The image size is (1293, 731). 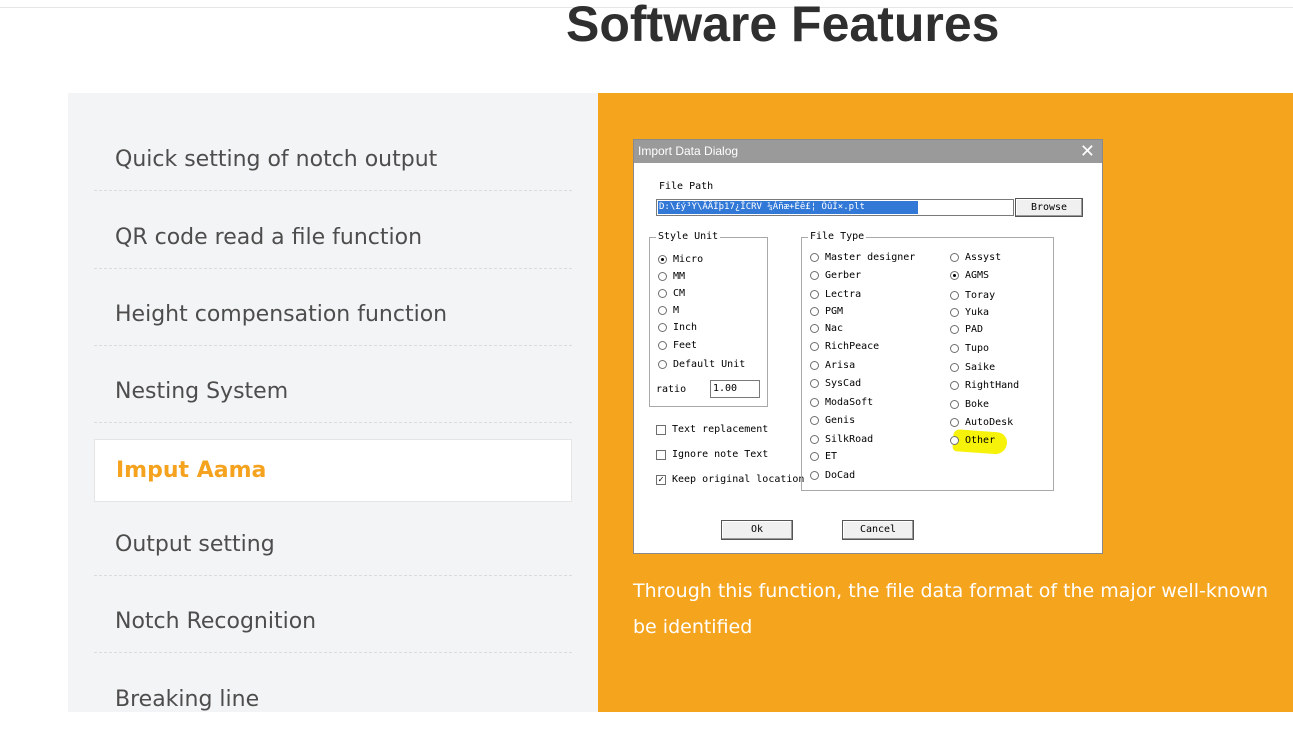 What do you see at coordinates (972, 295) in the screenshot?
I see `file-type-toray: Toray` at bounding box center [972, 295].